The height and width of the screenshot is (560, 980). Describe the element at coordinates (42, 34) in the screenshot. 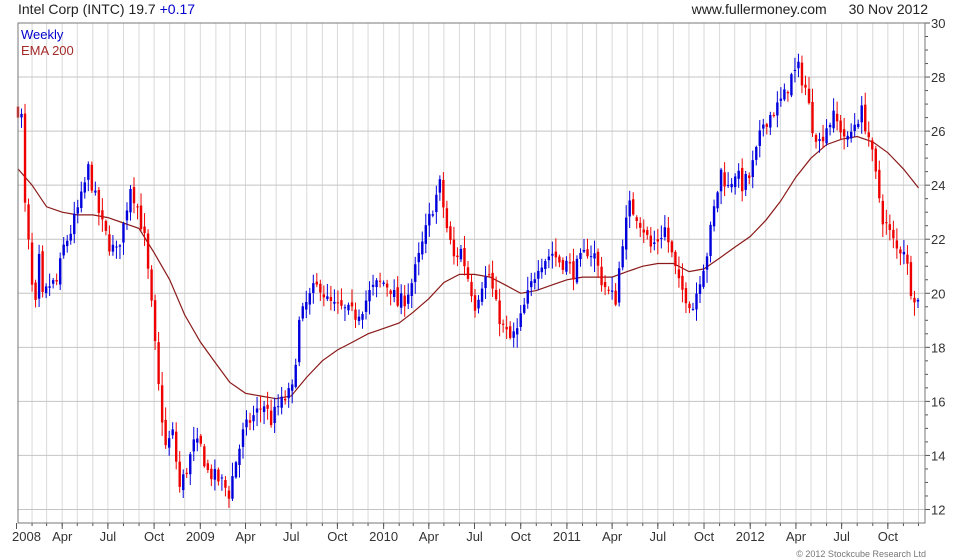

I see `legend-weekly: Weekly` at that location.